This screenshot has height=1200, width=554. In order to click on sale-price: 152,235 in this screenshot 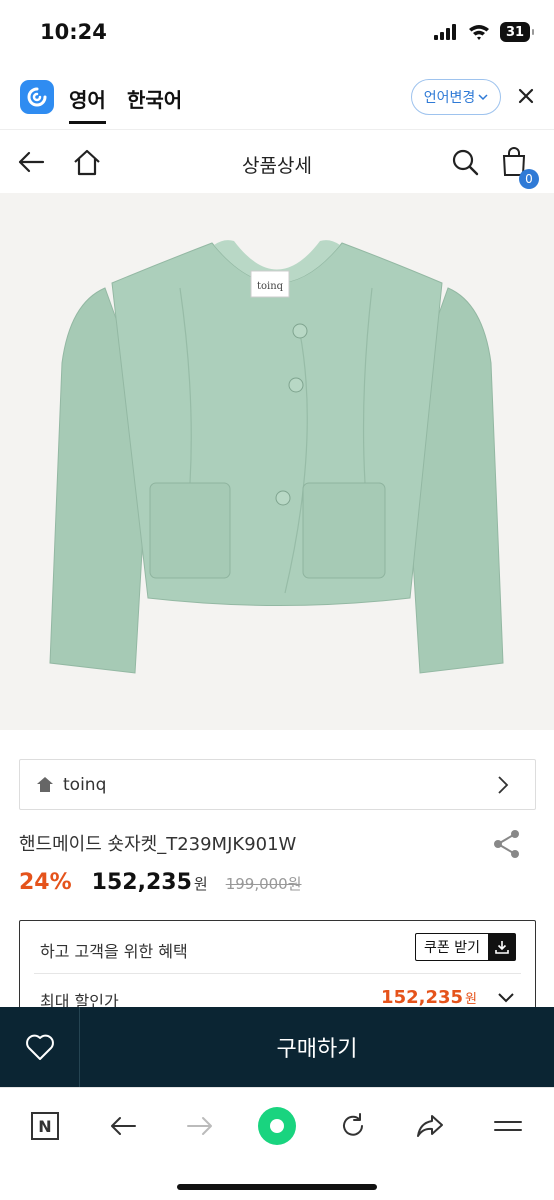, I will do `click(141, 882)`.